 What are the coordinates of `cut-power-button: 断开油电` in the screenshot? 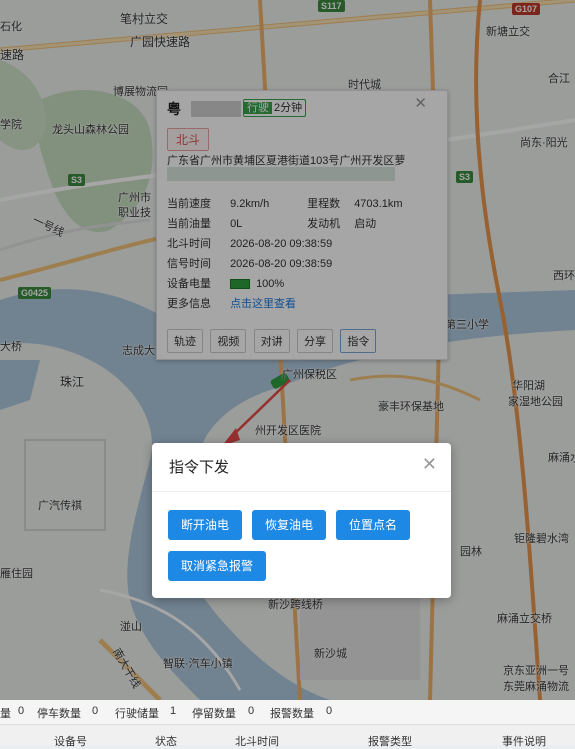 It's located at (205, 525).